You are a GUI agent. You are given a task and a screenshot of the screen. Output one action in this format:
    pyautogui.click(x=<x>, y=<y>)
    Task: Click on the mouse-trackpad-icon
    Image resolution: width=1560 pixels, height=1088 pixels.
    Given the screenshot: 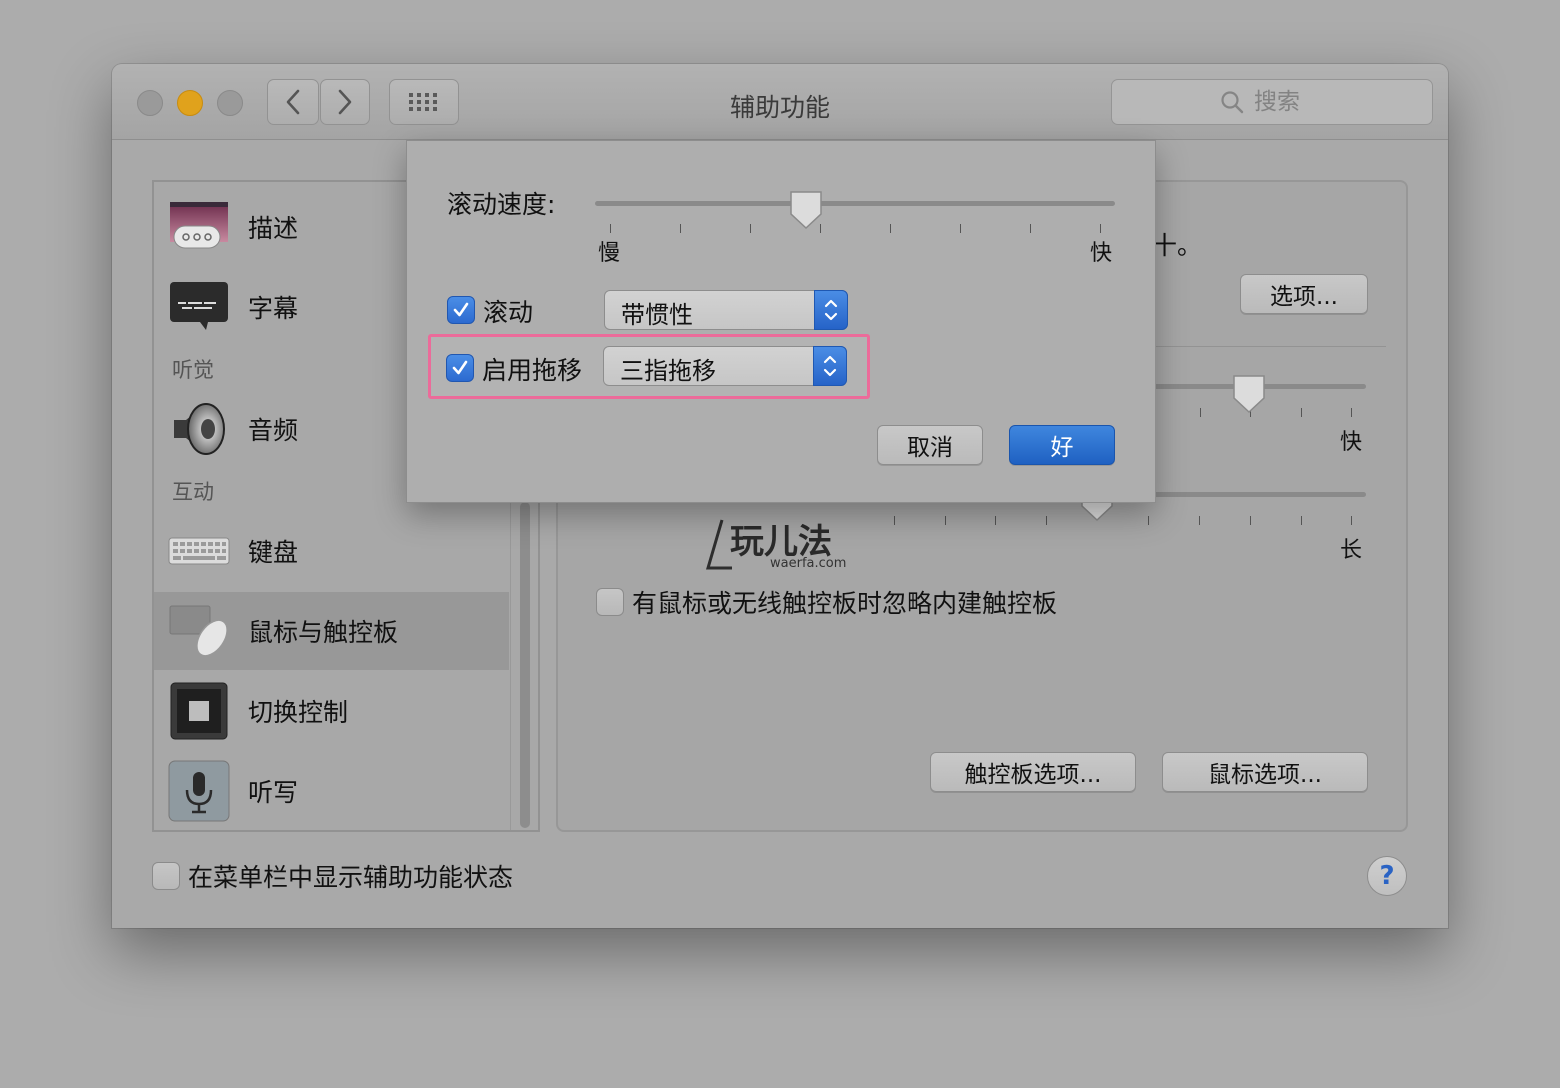 What is the action you would take?
    pyautogui.click(x=198, y=631)
    